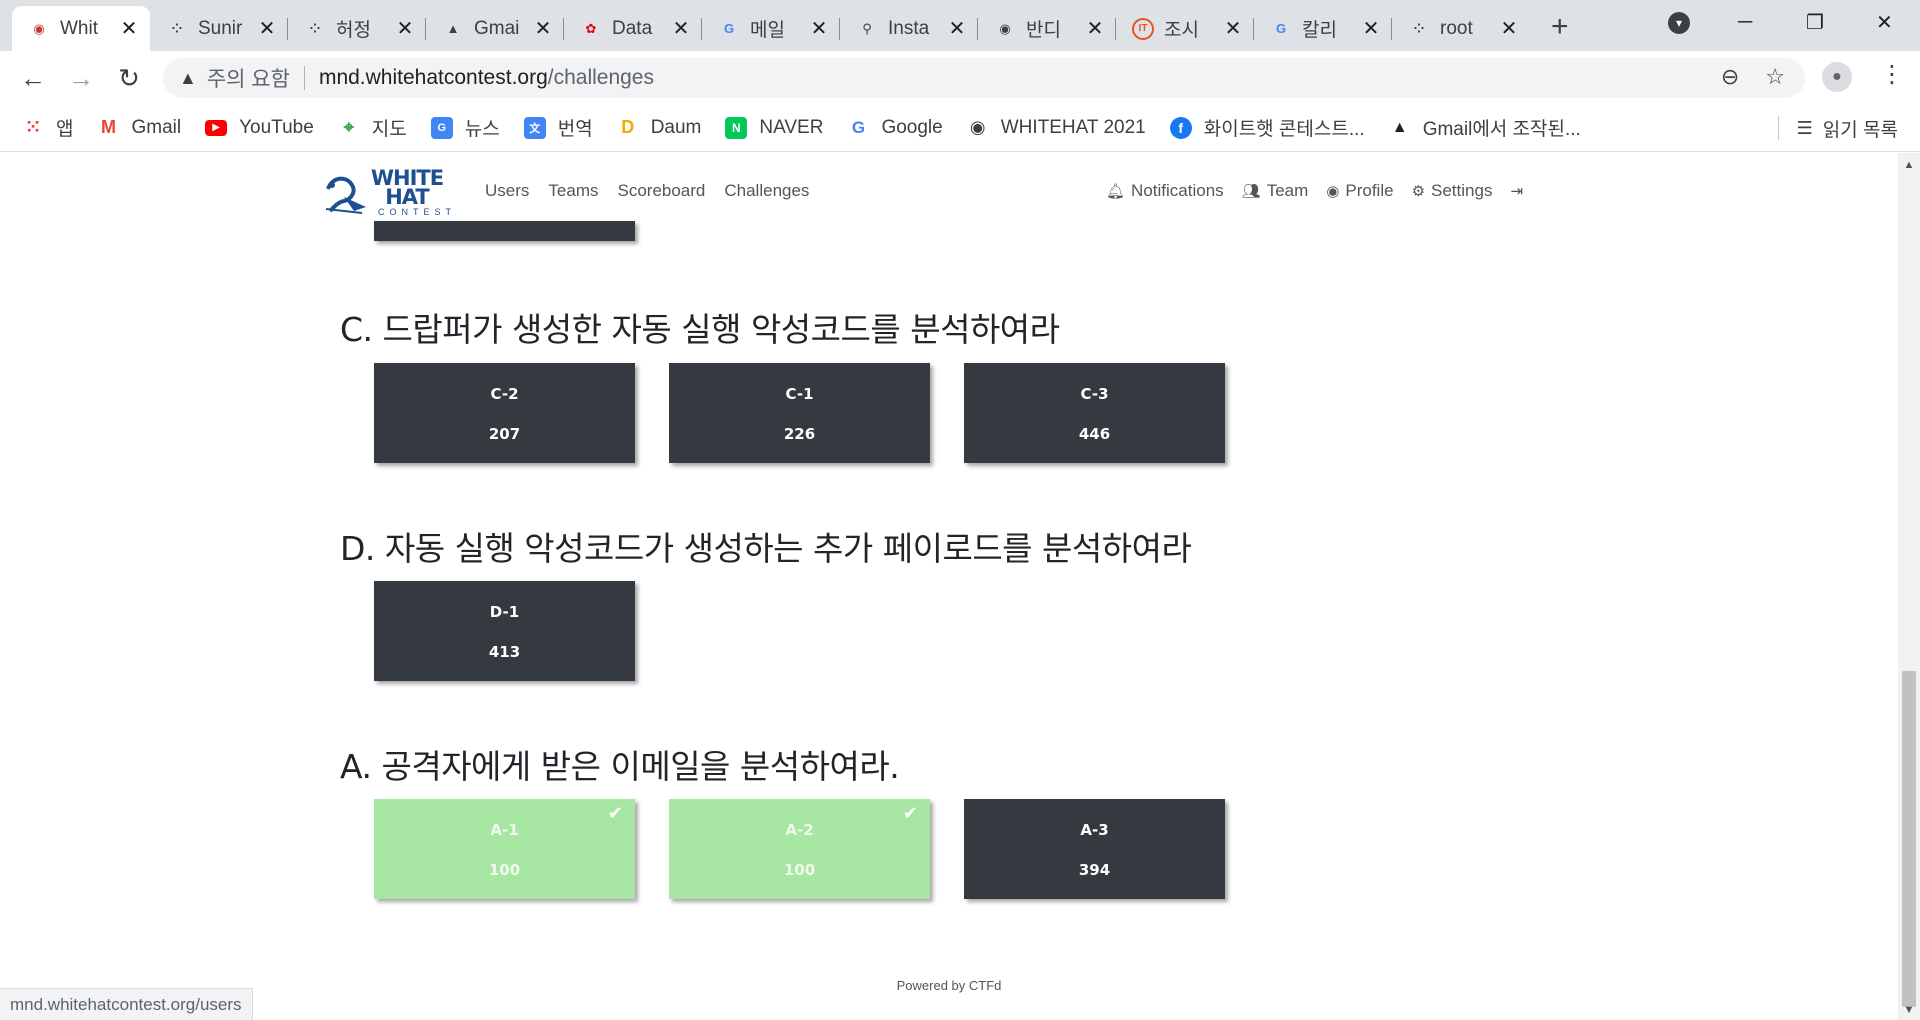 This screenshot has width=1920, height=1020. Describe the element at coordinates (139, 128) in the screenshot. I see `bookmark-gmail: M Gmail` at that location.